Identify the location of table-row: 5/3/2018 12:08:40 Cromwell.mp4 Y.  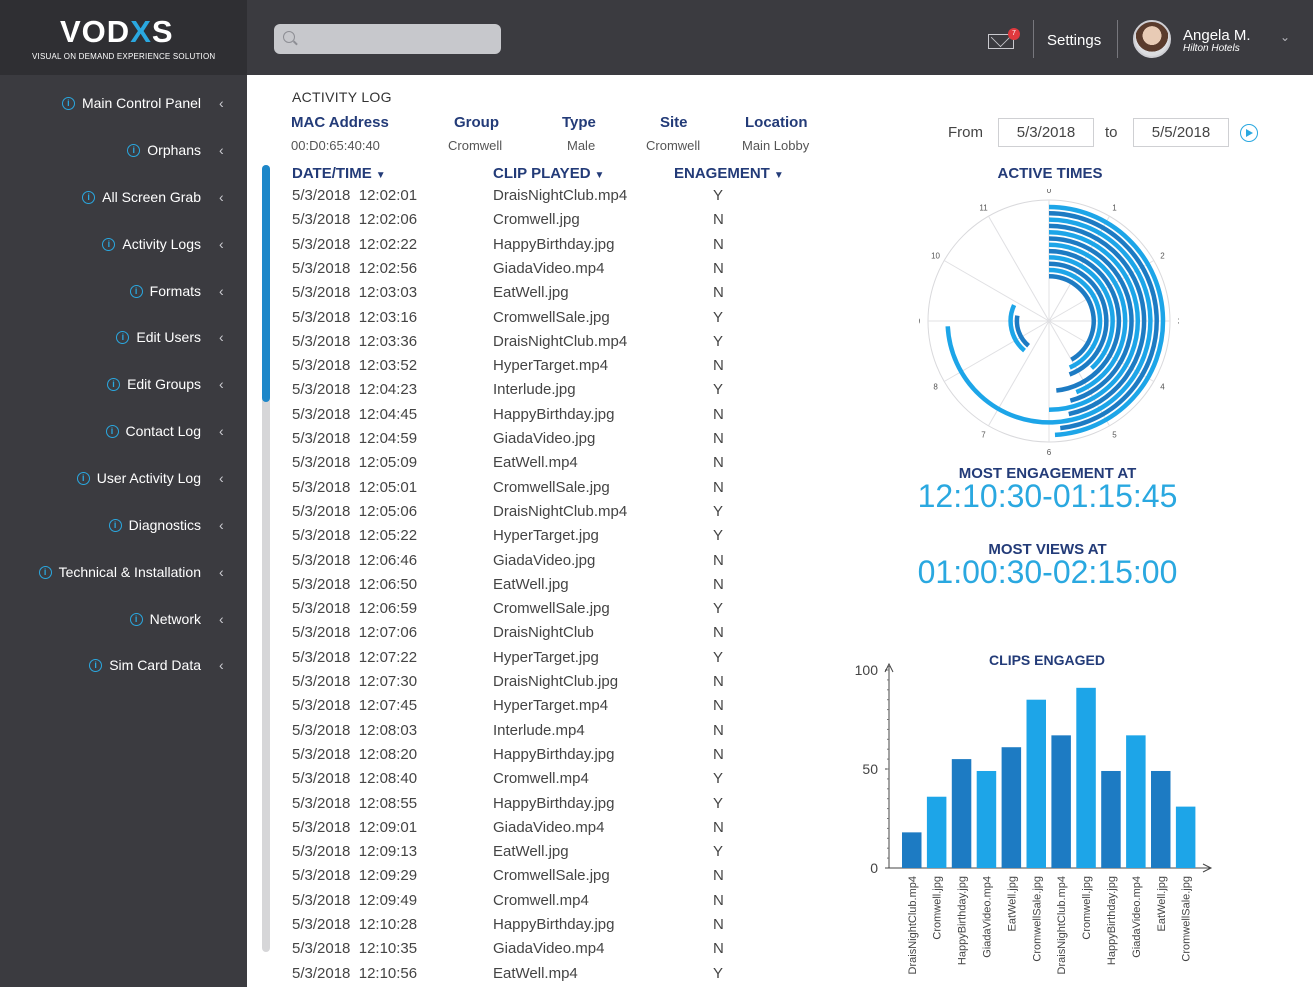
(522, 782).